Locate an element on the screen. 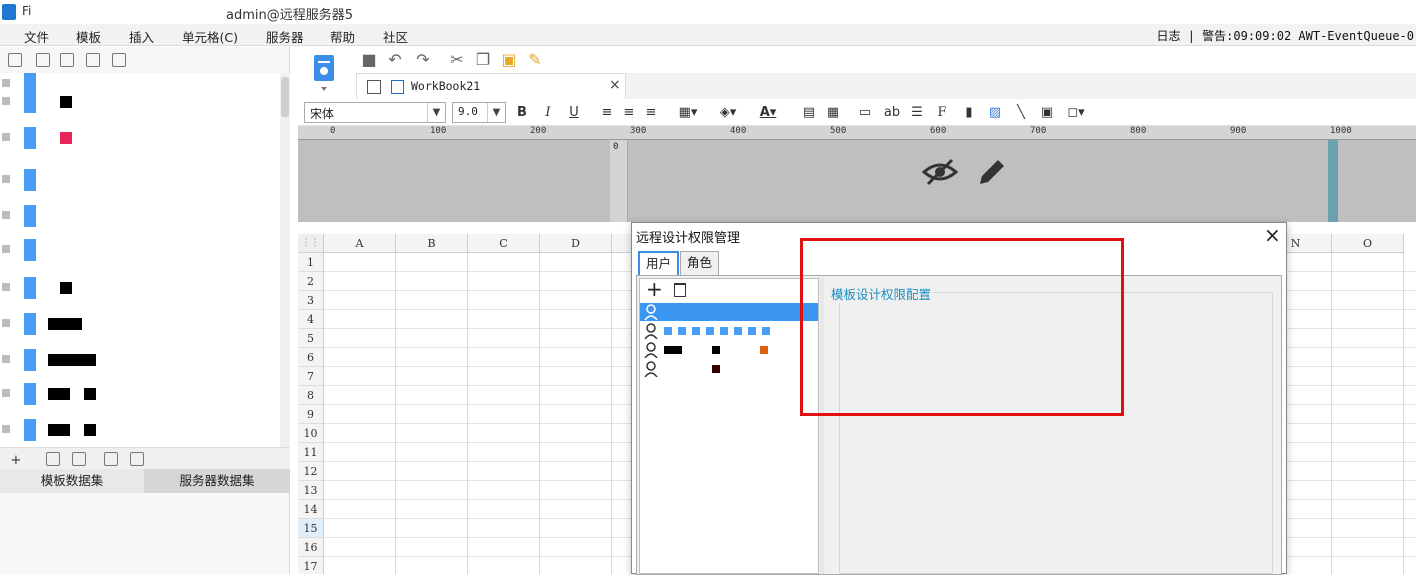  formula-icon: F is located at coordinates (942, 113).